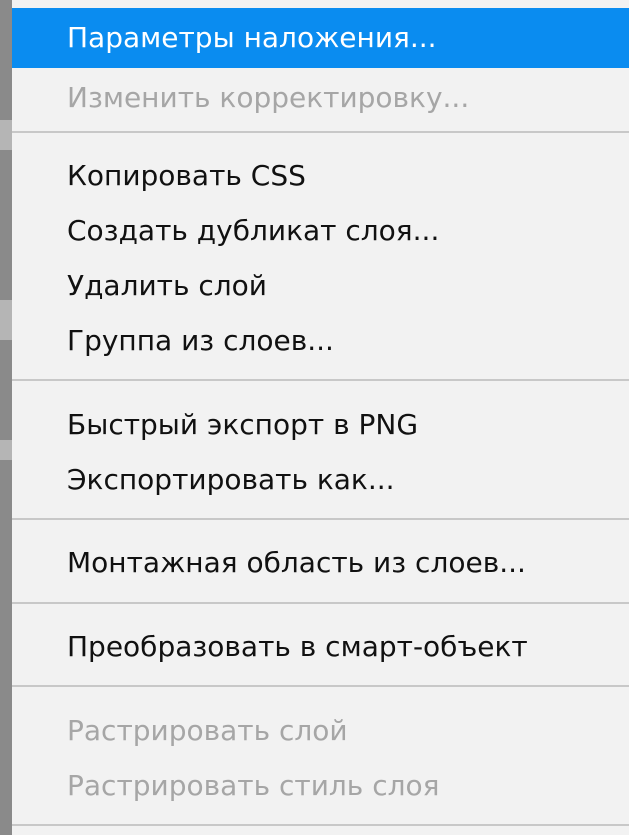  Describe the element at coordinates (320, 176) in the screenshot. I see `menu-item-copy-css: Копировать CSS` at that location.